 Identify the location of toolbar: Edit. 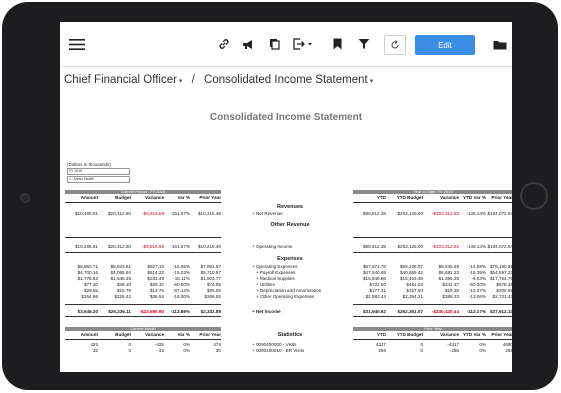
(286, 44).